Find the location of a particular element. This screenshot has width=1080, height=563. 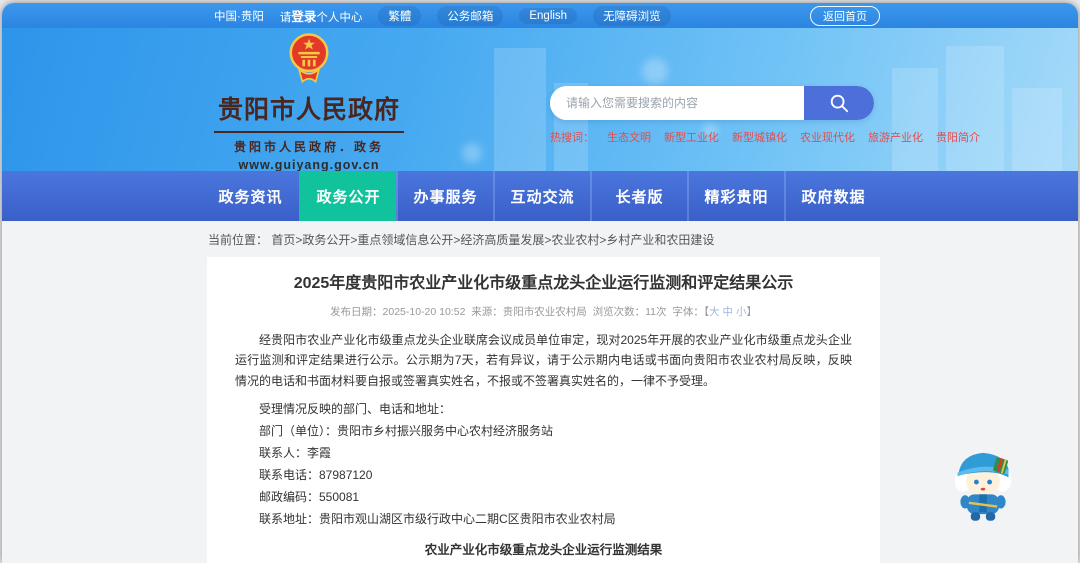

hot-word: 生态文明 is located at coordinates (629, 137).